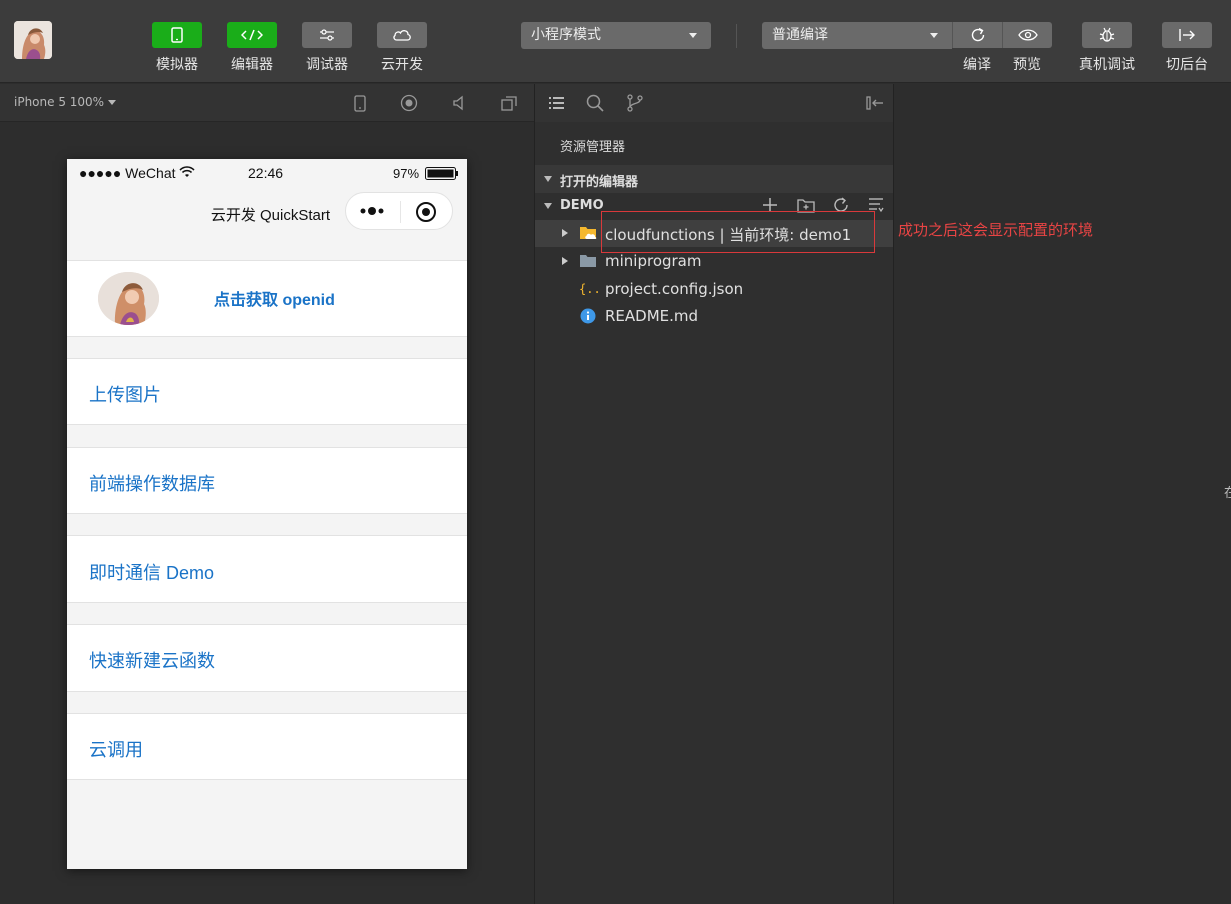 The image size is (1231, 904). What do you see at coordinates (116, 750) in the screenshot?
I see `menu-item-label: 云调用` at bounding box center [116, 750].